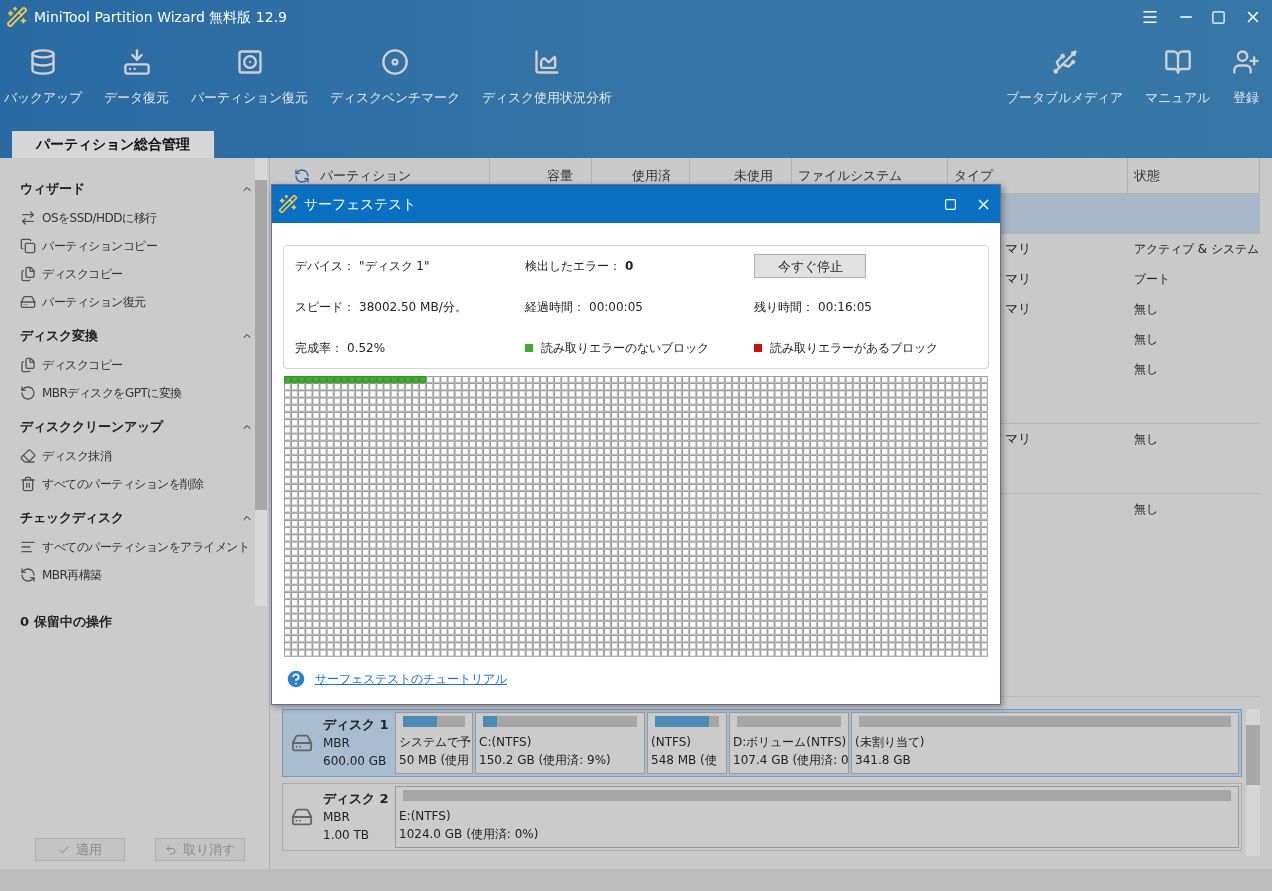 The image size is (1272, 891). I want to click on section-header: チェックディスク, so click(136, 518).